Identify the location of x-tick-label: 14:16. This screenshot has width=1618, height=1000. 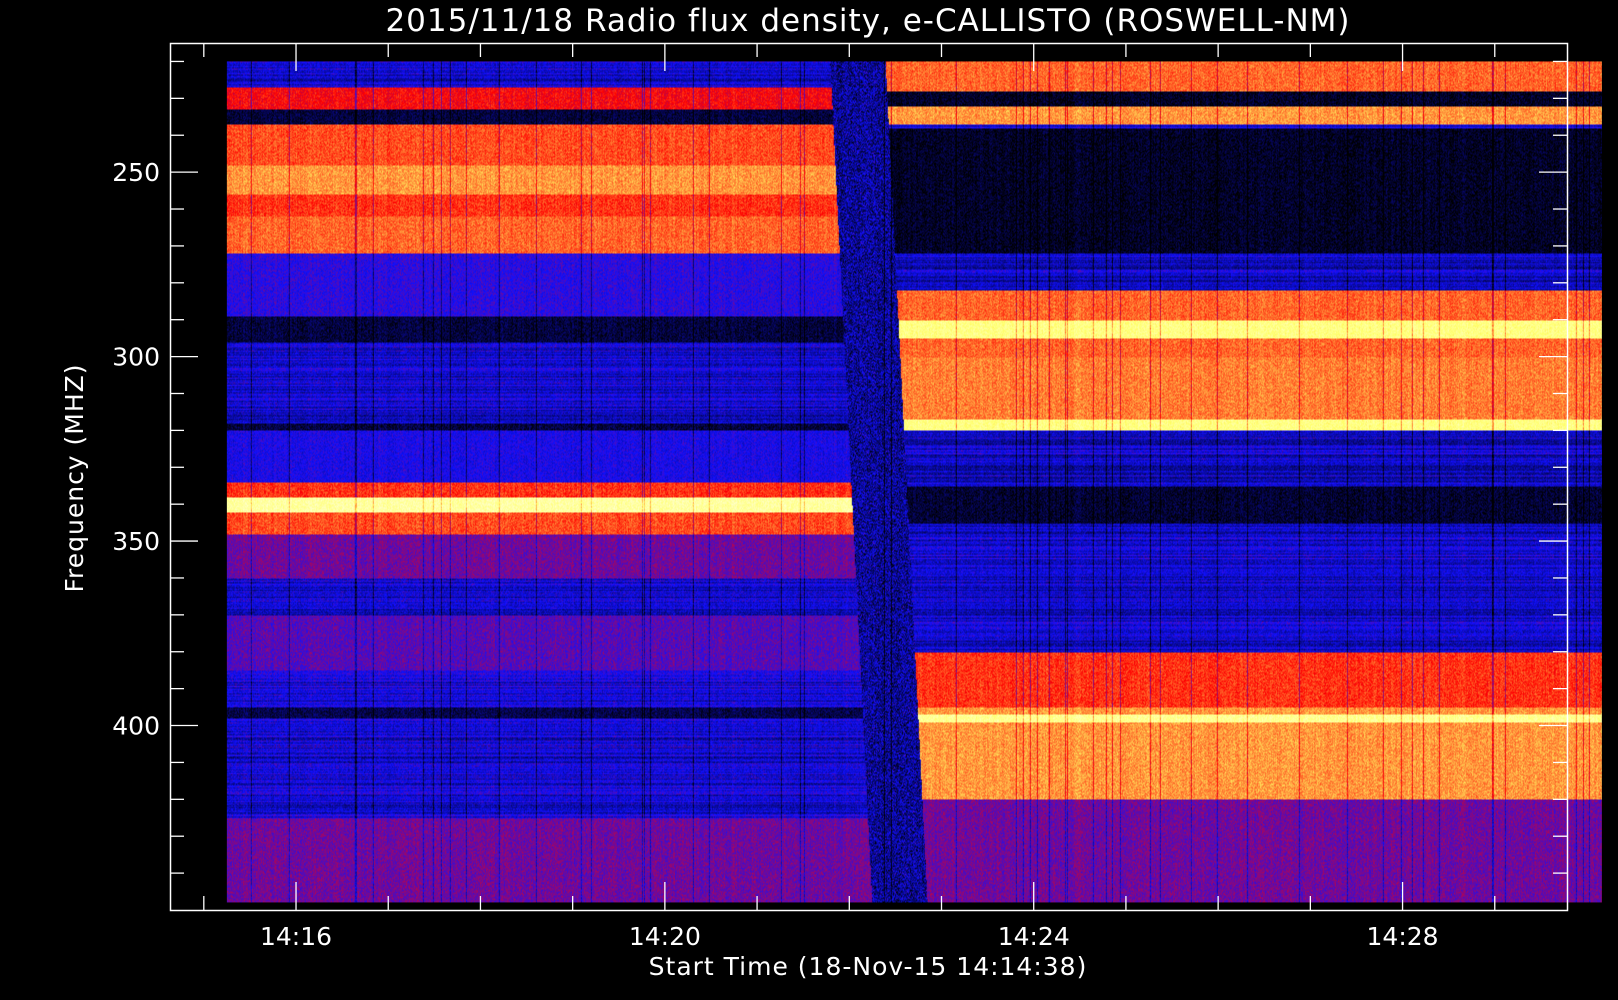
(296, 936).